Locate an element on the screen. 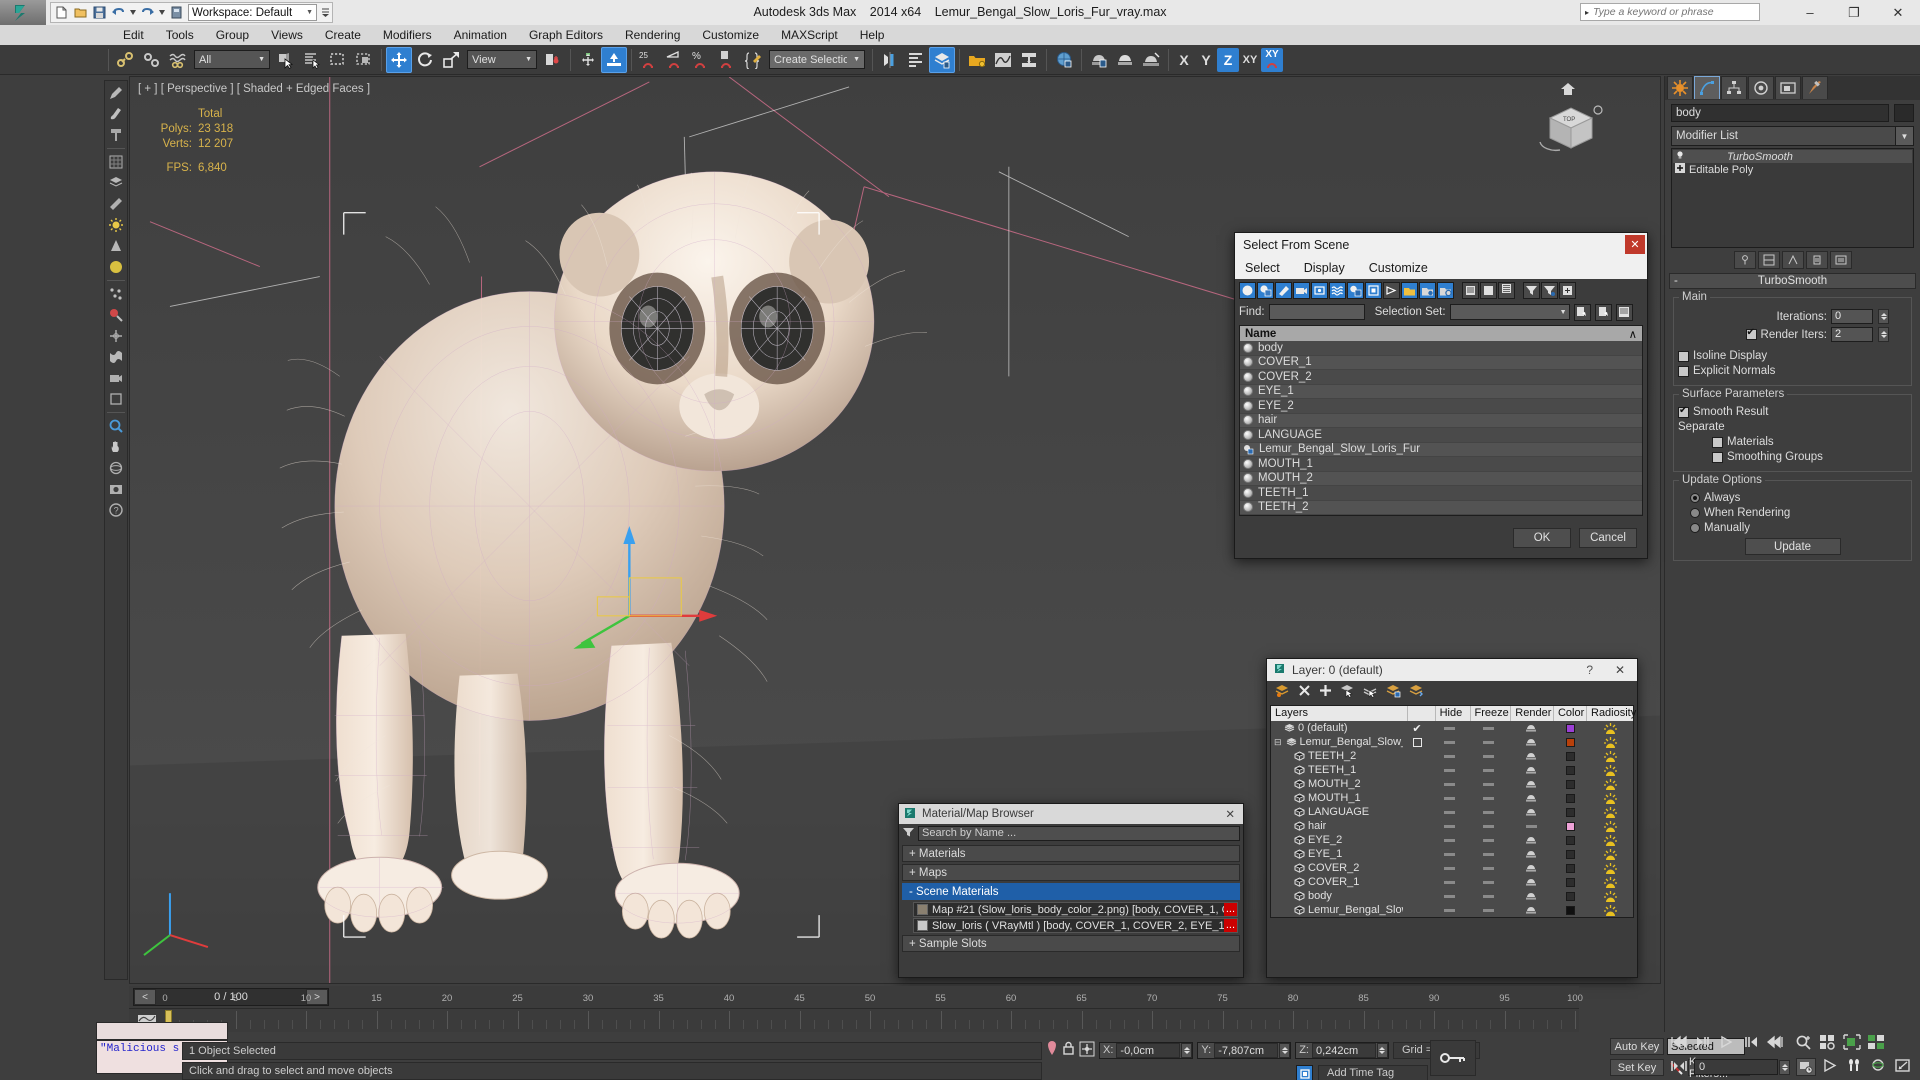 This screenshot has width=1920, height=1080. go-to-start-icon is located at coordinates (1679, 1043).